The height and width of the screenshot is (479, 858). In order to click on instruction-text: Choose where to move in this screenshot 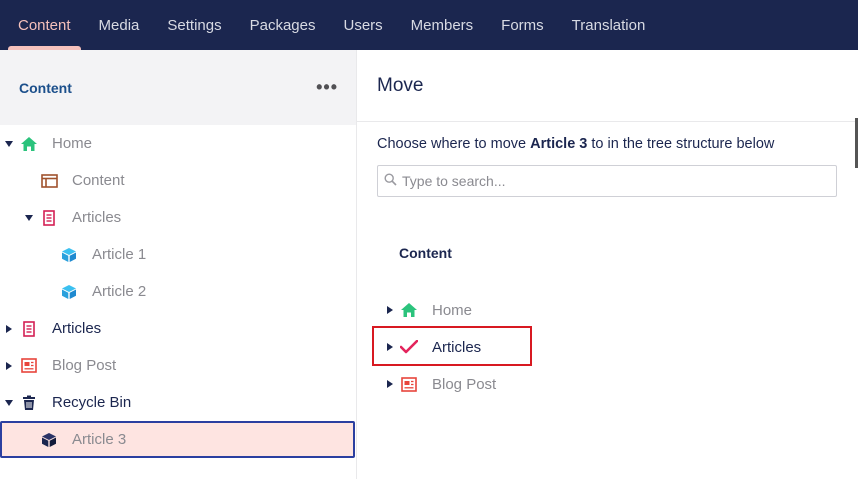, I will do `click(454, 144)`.